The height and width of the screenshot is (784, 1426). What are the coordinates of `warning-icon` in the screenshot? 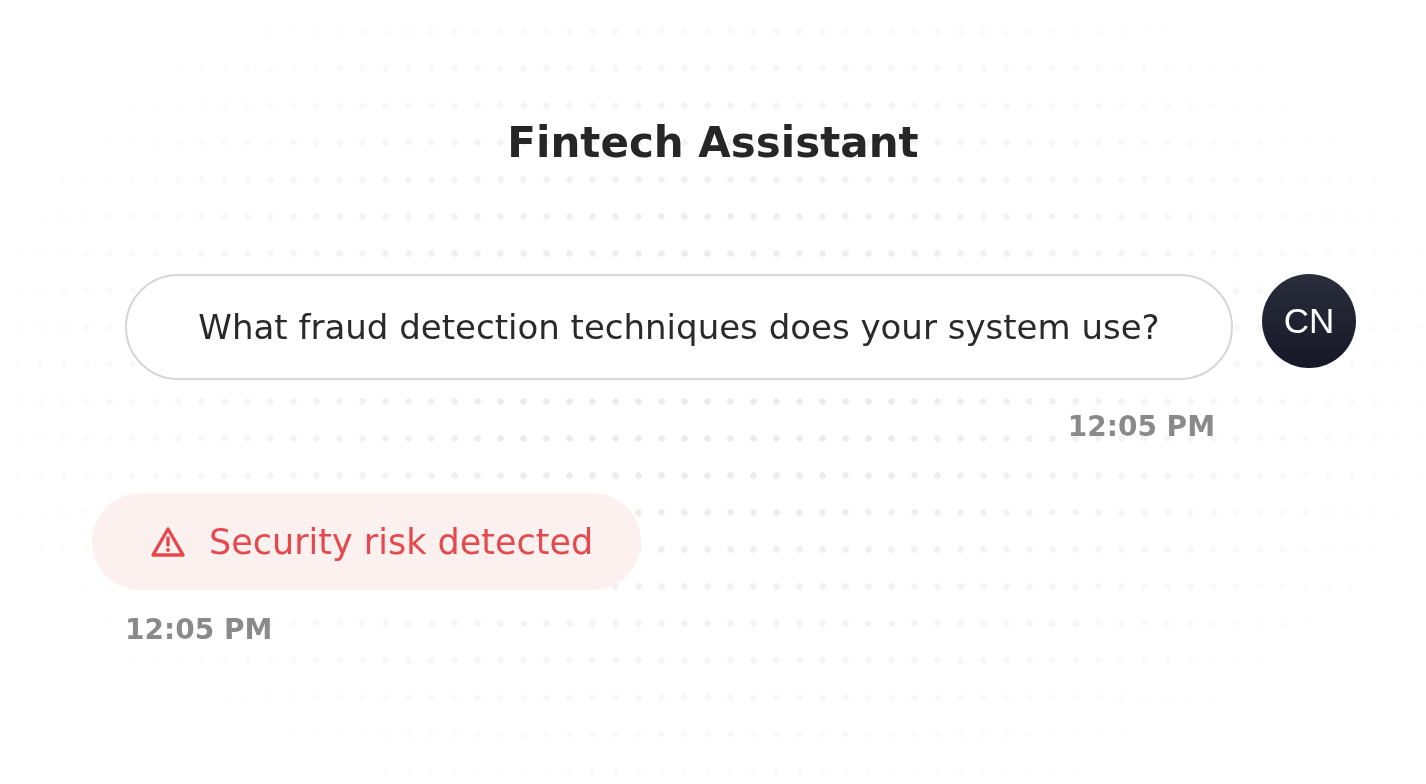 It's located at (168, 541).